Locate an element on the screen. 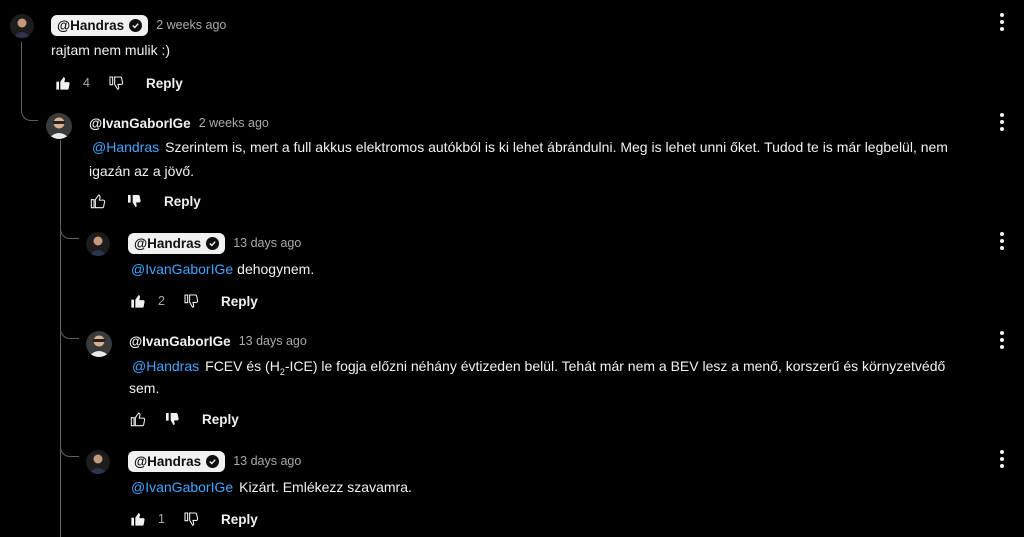 The width and height of the screenshot is (1024, 537). comment-text-line: Kizárt. Emlékezz szavamra. is located at coordinates (325, 487).